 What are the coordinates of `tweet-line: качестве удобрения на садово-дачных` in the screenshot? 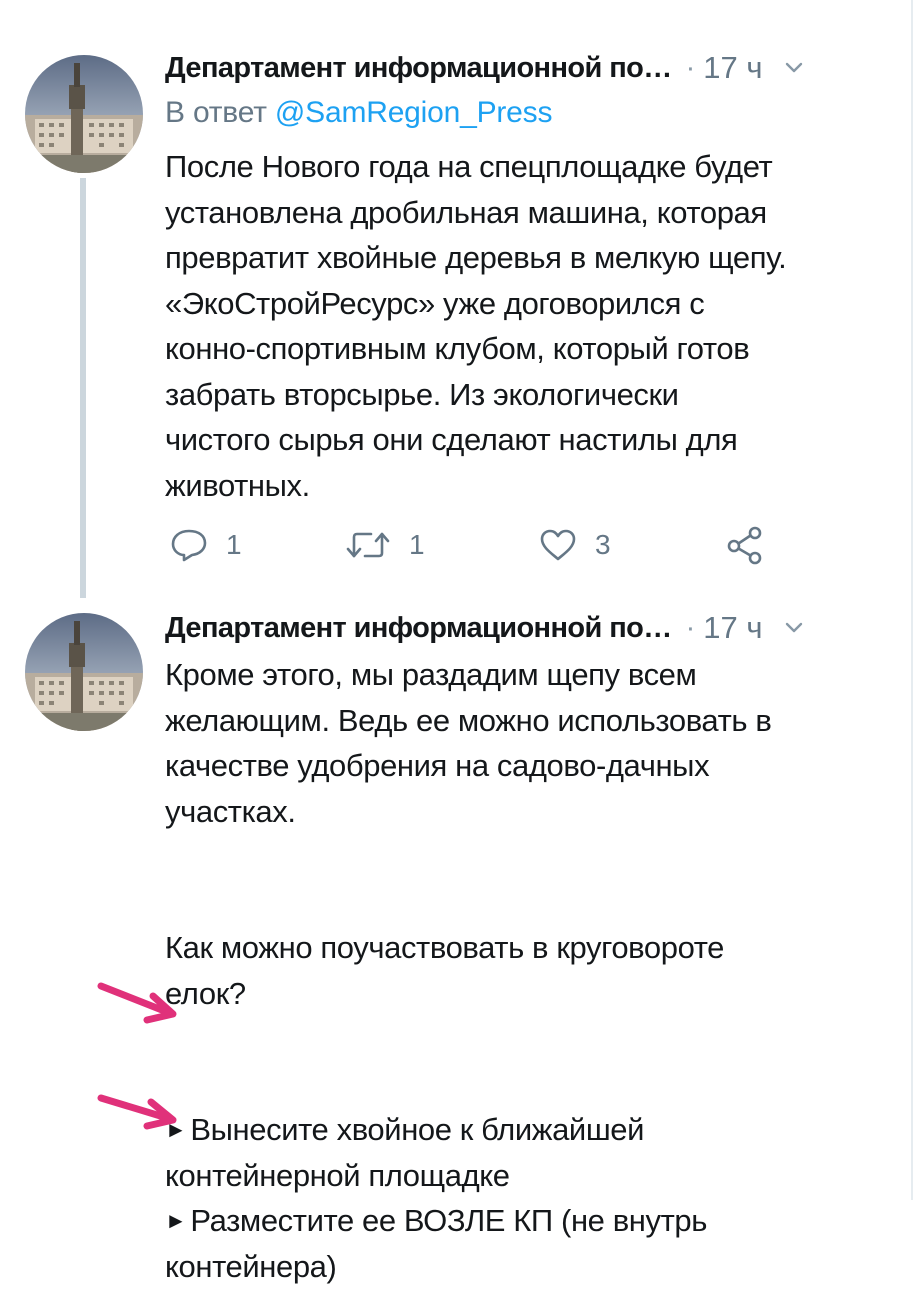 It's located at (525, 766).